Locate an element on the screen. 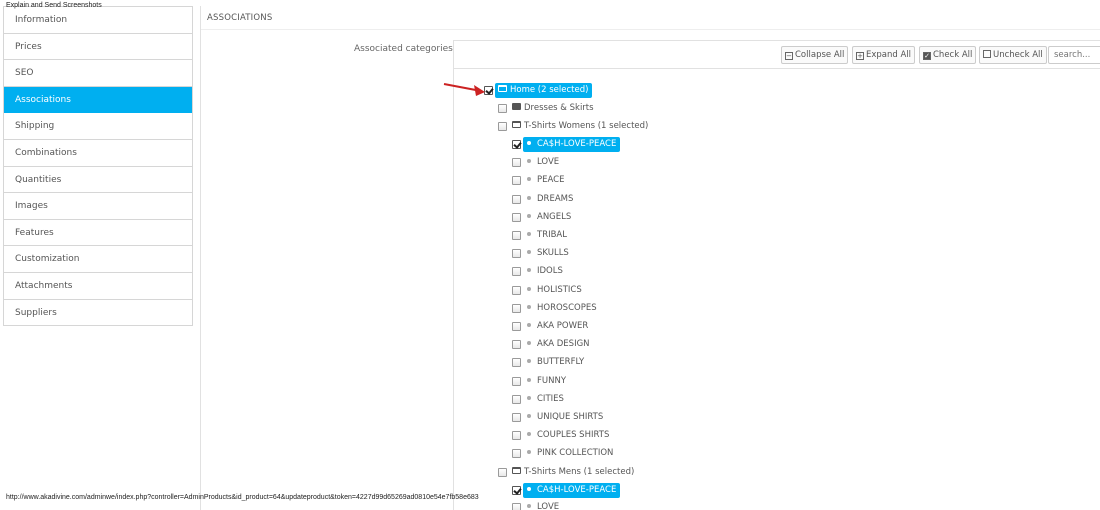 This screenshot has width=1100, height=510. sidebar-item-suppliers: Suppliers is located at coordinates (98, 313).